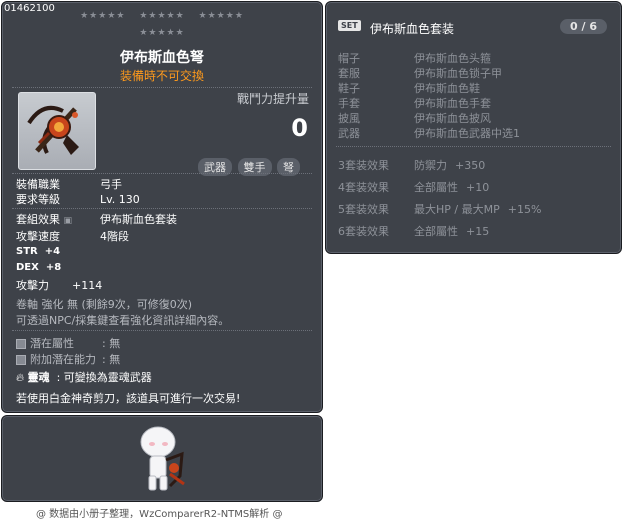 This screenshot has width=622, height=520. What do you see at coordinates (273, 99) in the screenshot?
I see `combat-power-label: 戰鬥力提升量` at bounding box center [273, 99].